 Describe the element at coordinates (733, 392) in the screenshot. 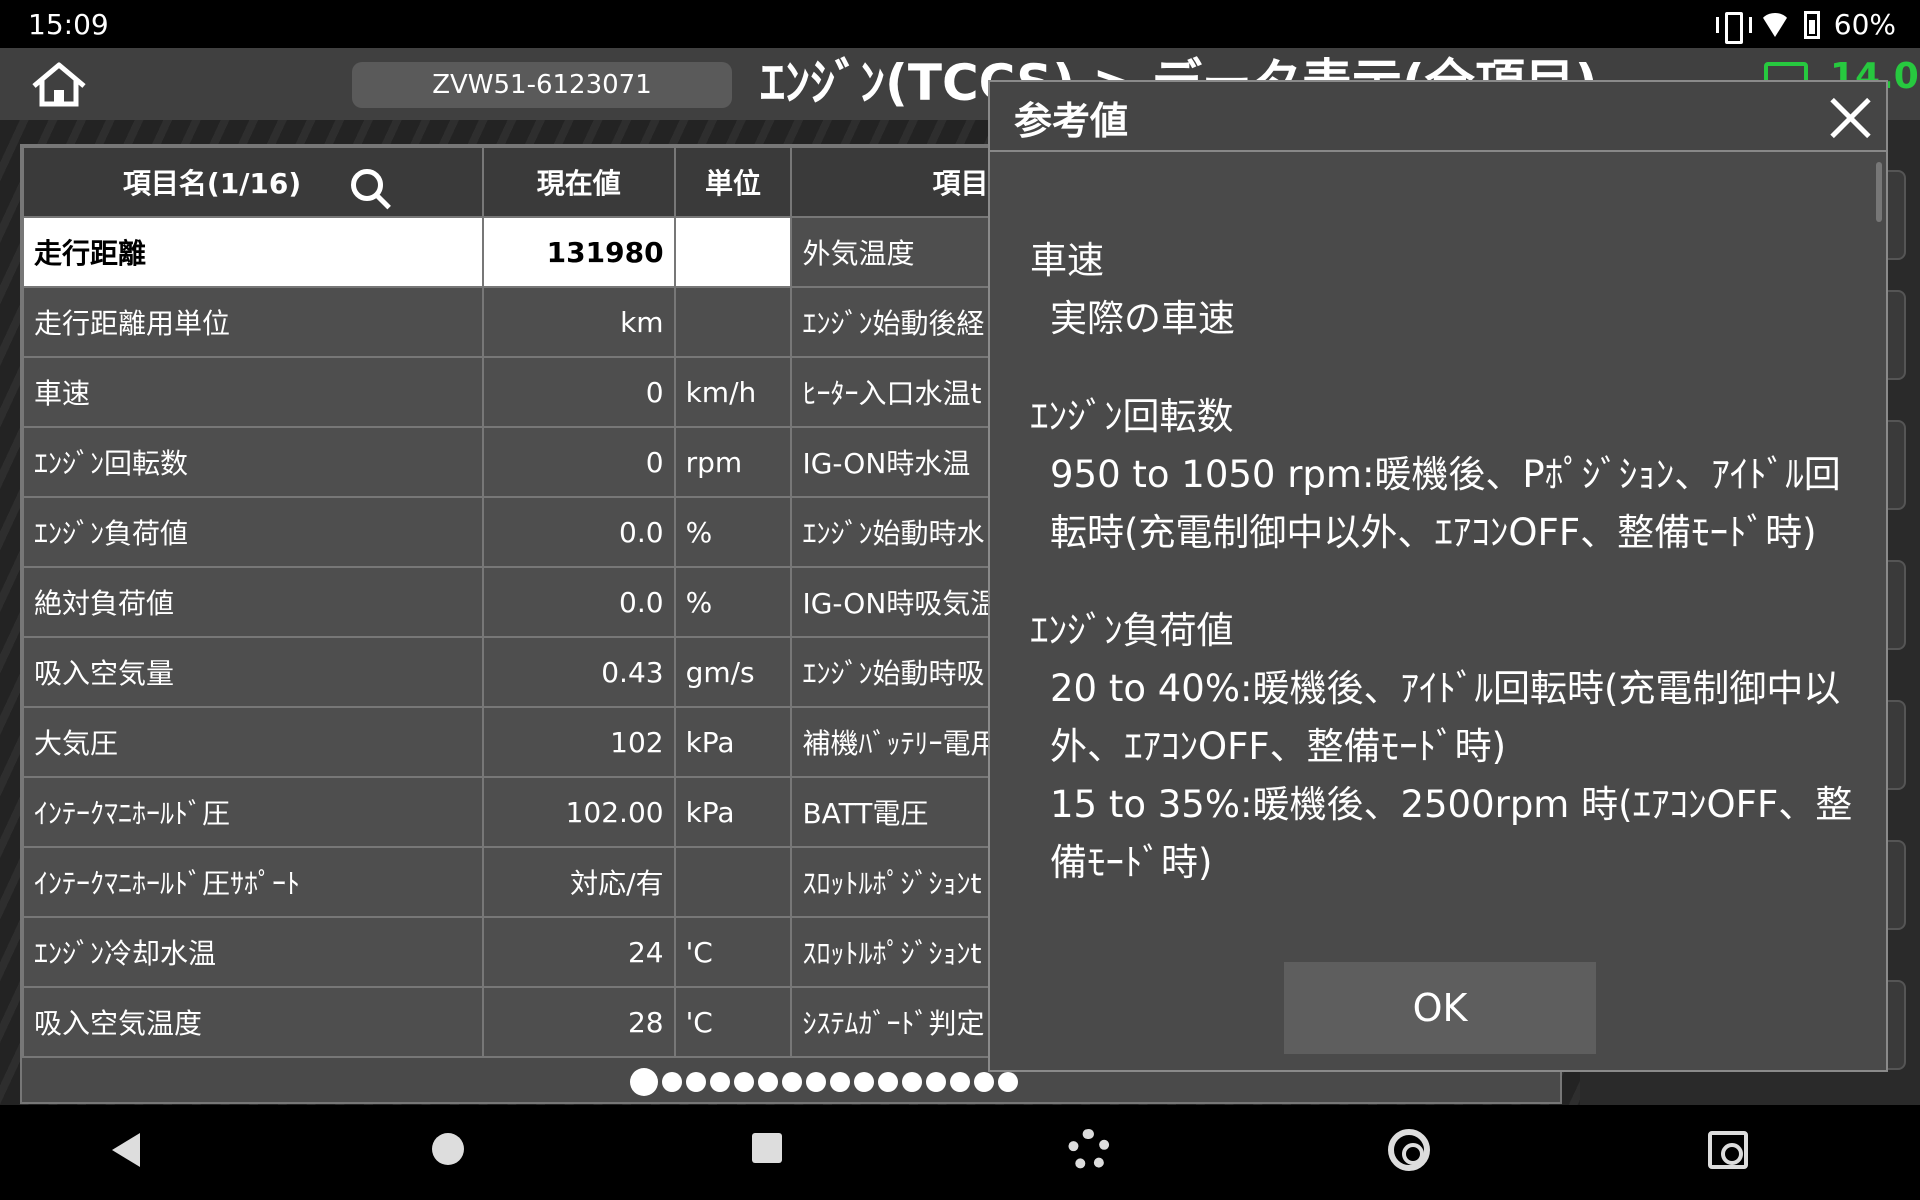

I see `cell-unit: km/h` at that location.